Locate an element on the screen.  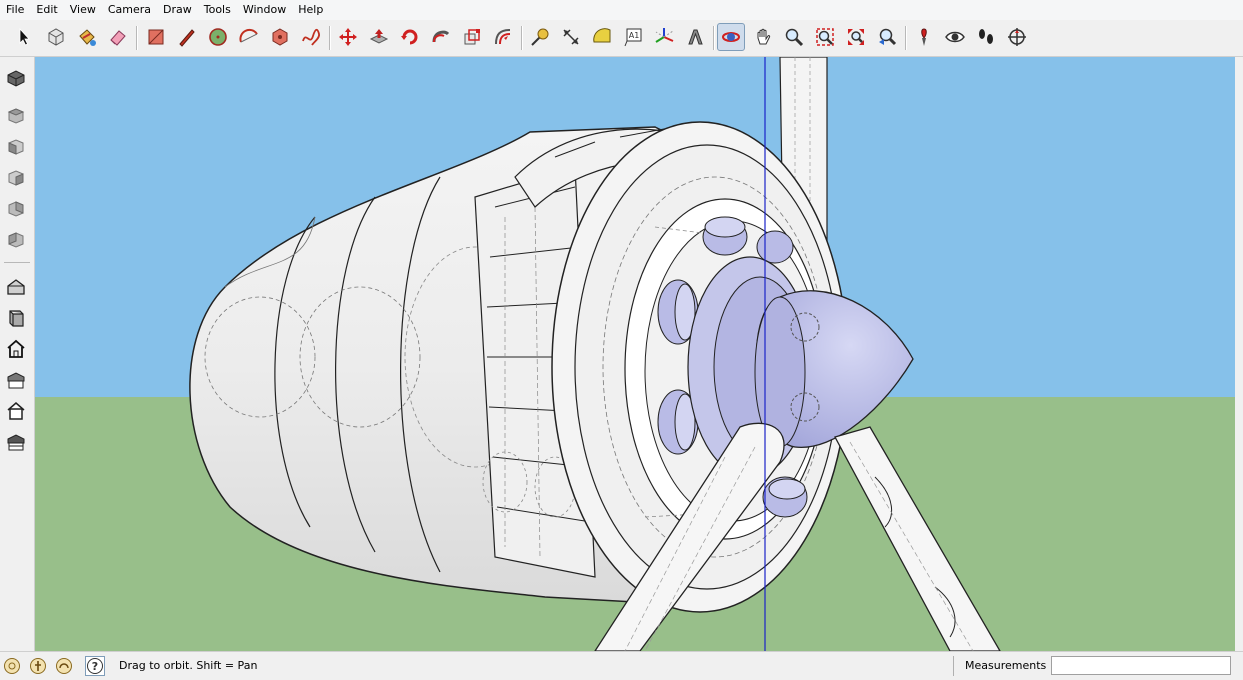
menu-draw: Draw is located at coordinates (177, 10).